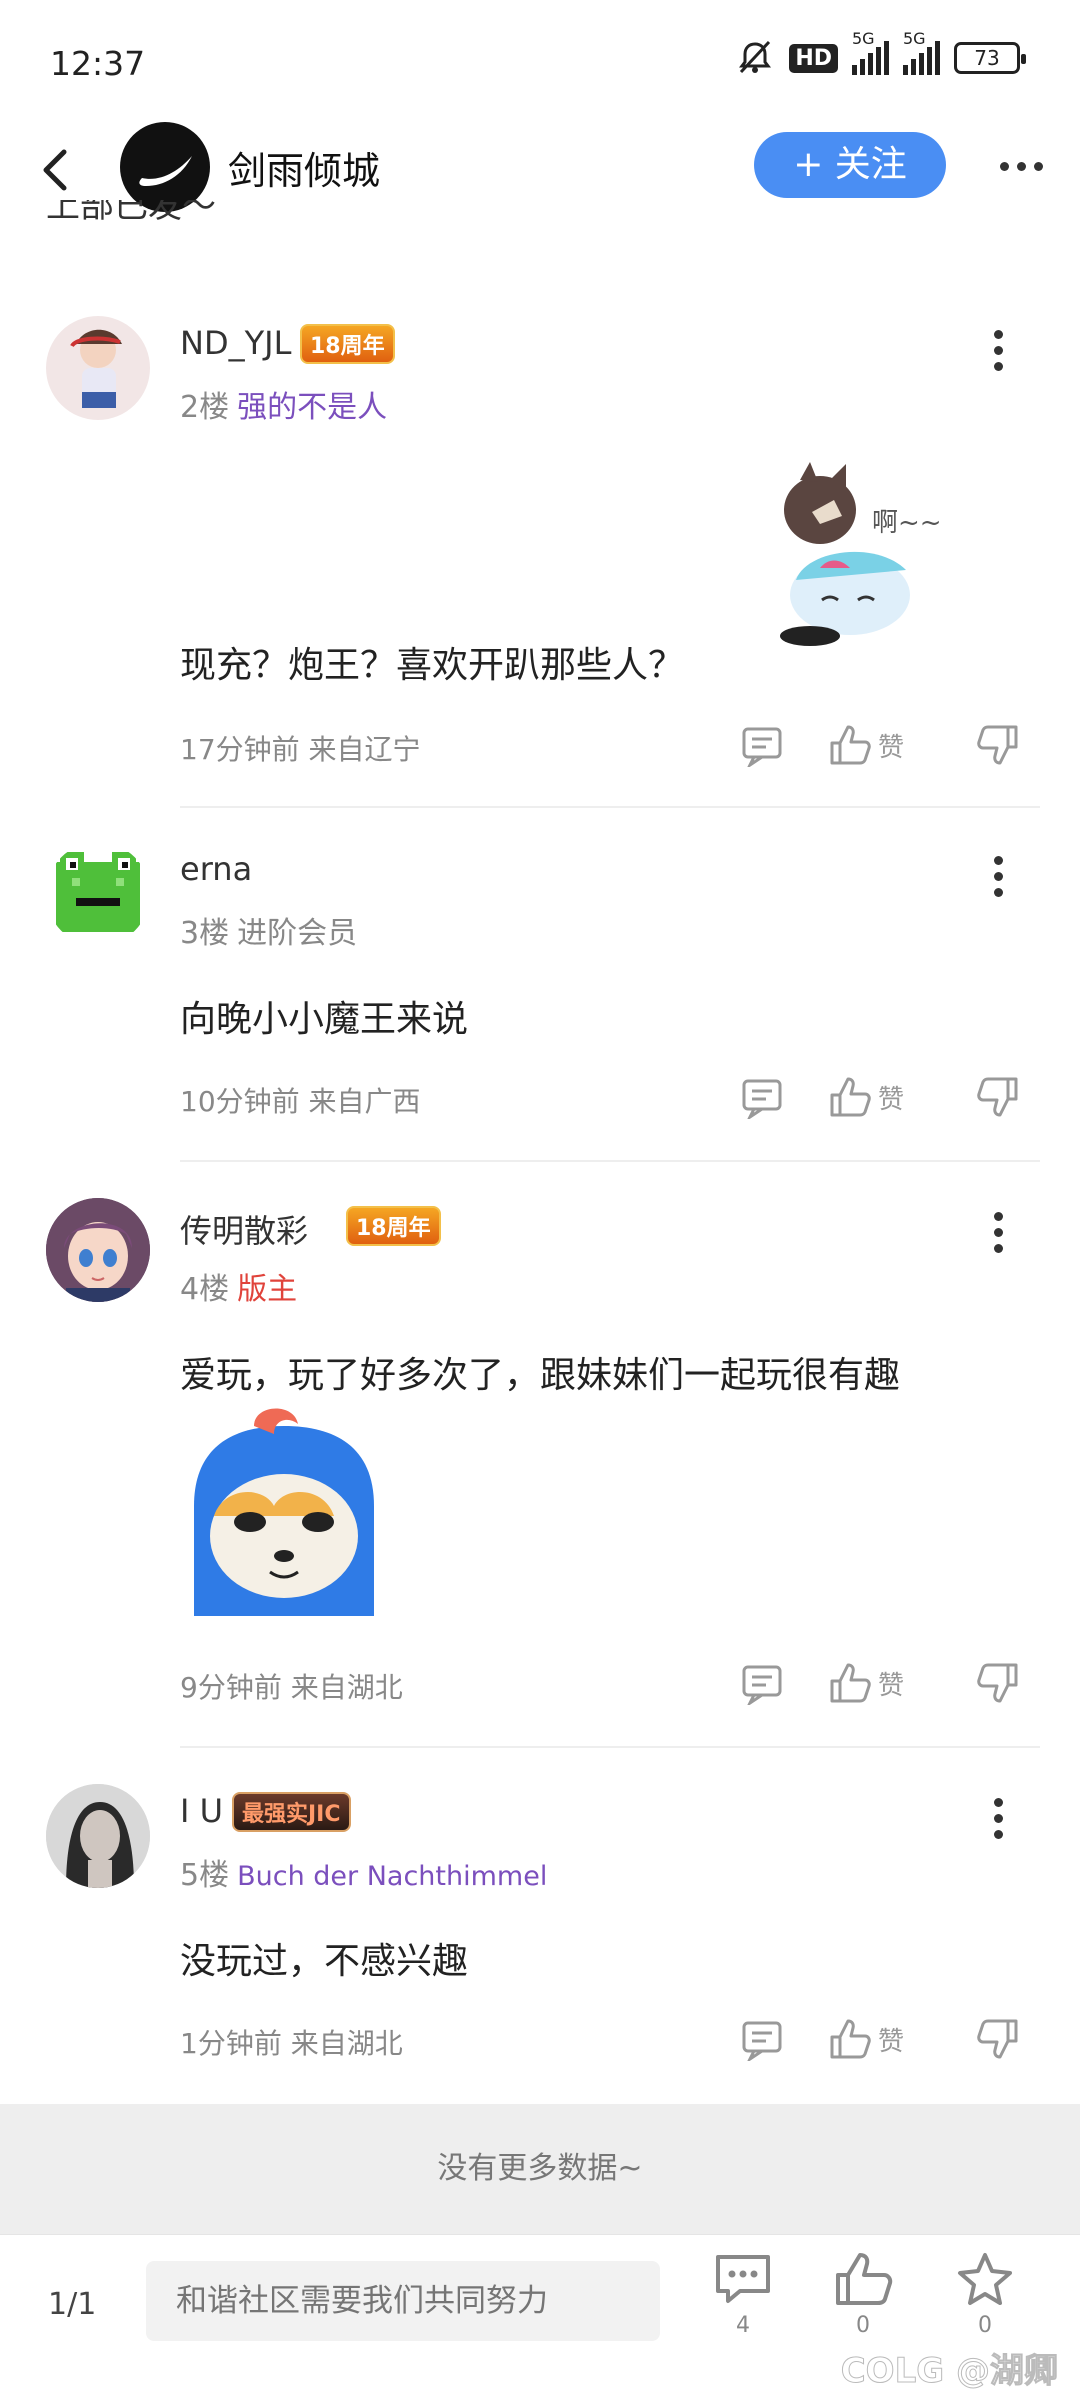 The height and width of the screenshot is (2400, 1080). Describe the element at coordinates (269, 933) in the screenshot. I see `floor-info: 3楼 进阶会员` at that location.